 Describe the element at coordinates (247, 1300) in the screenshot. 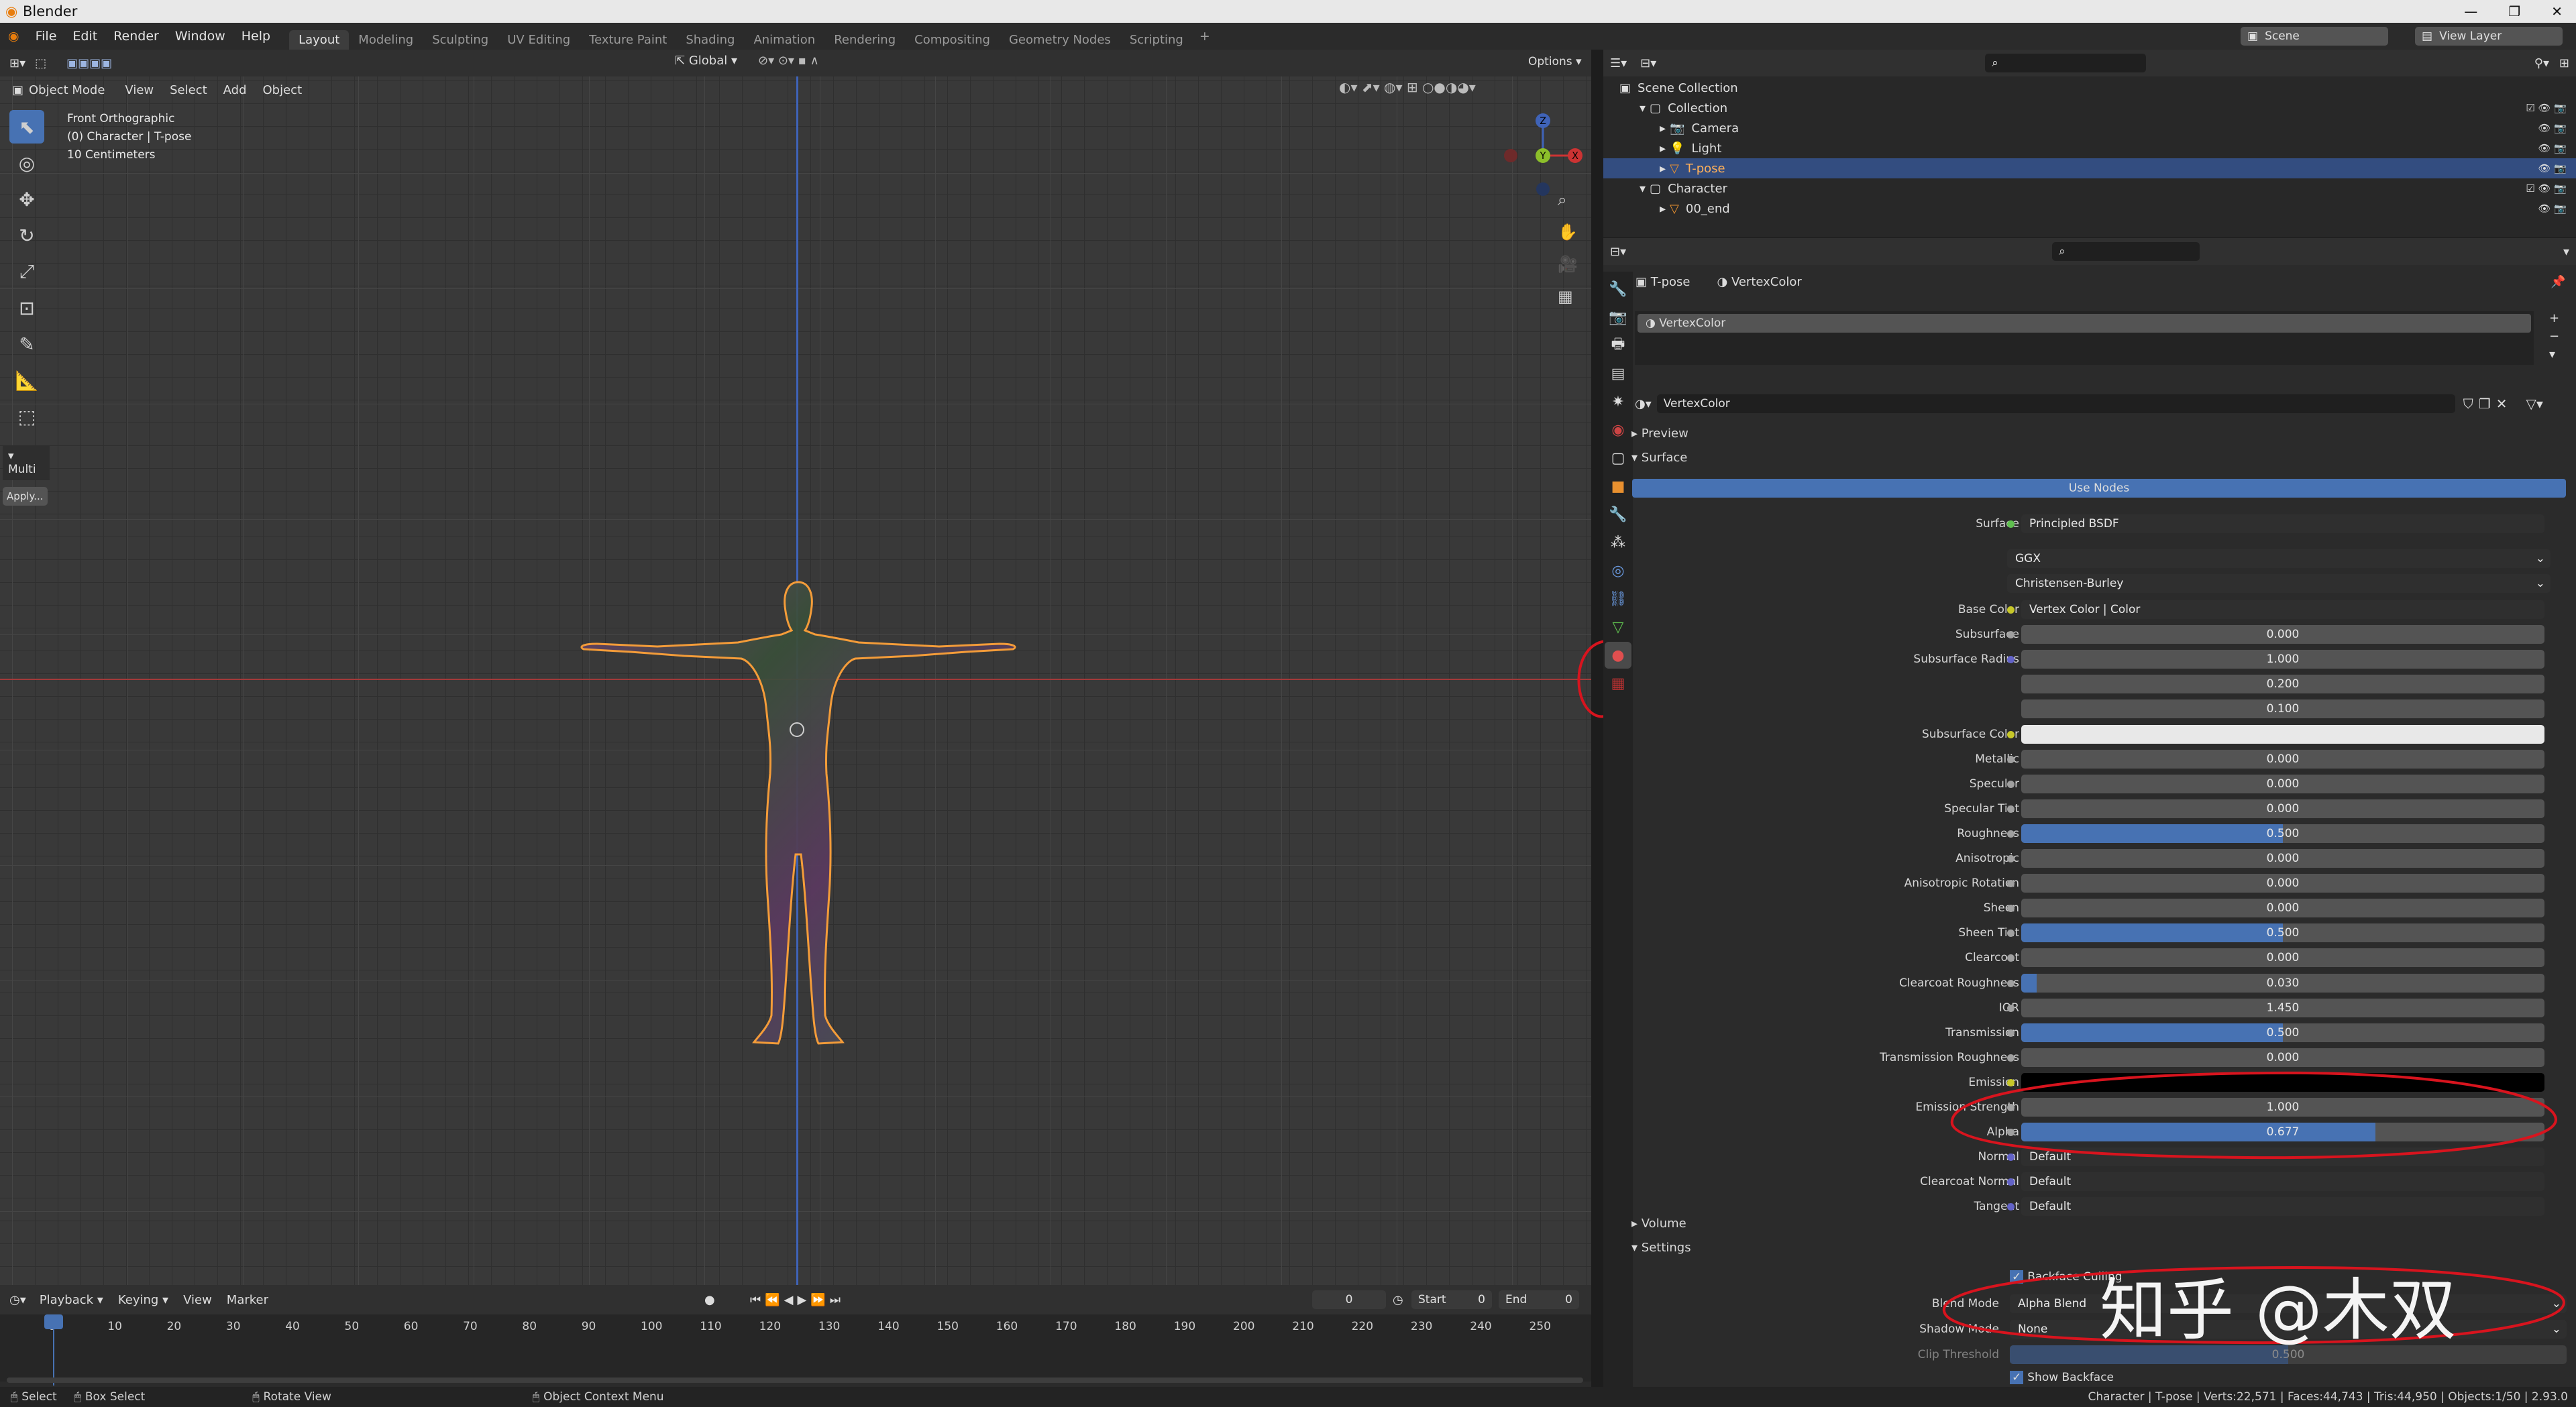

I see `timeline-menu-marker: Marker` at that location.